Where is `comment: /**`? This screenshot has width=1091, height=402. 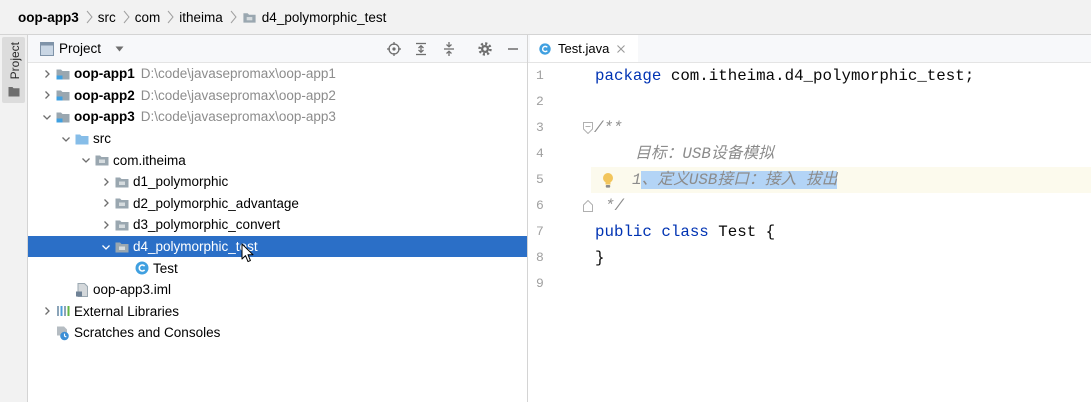 comment: /** is located at coordinates (608, 128).